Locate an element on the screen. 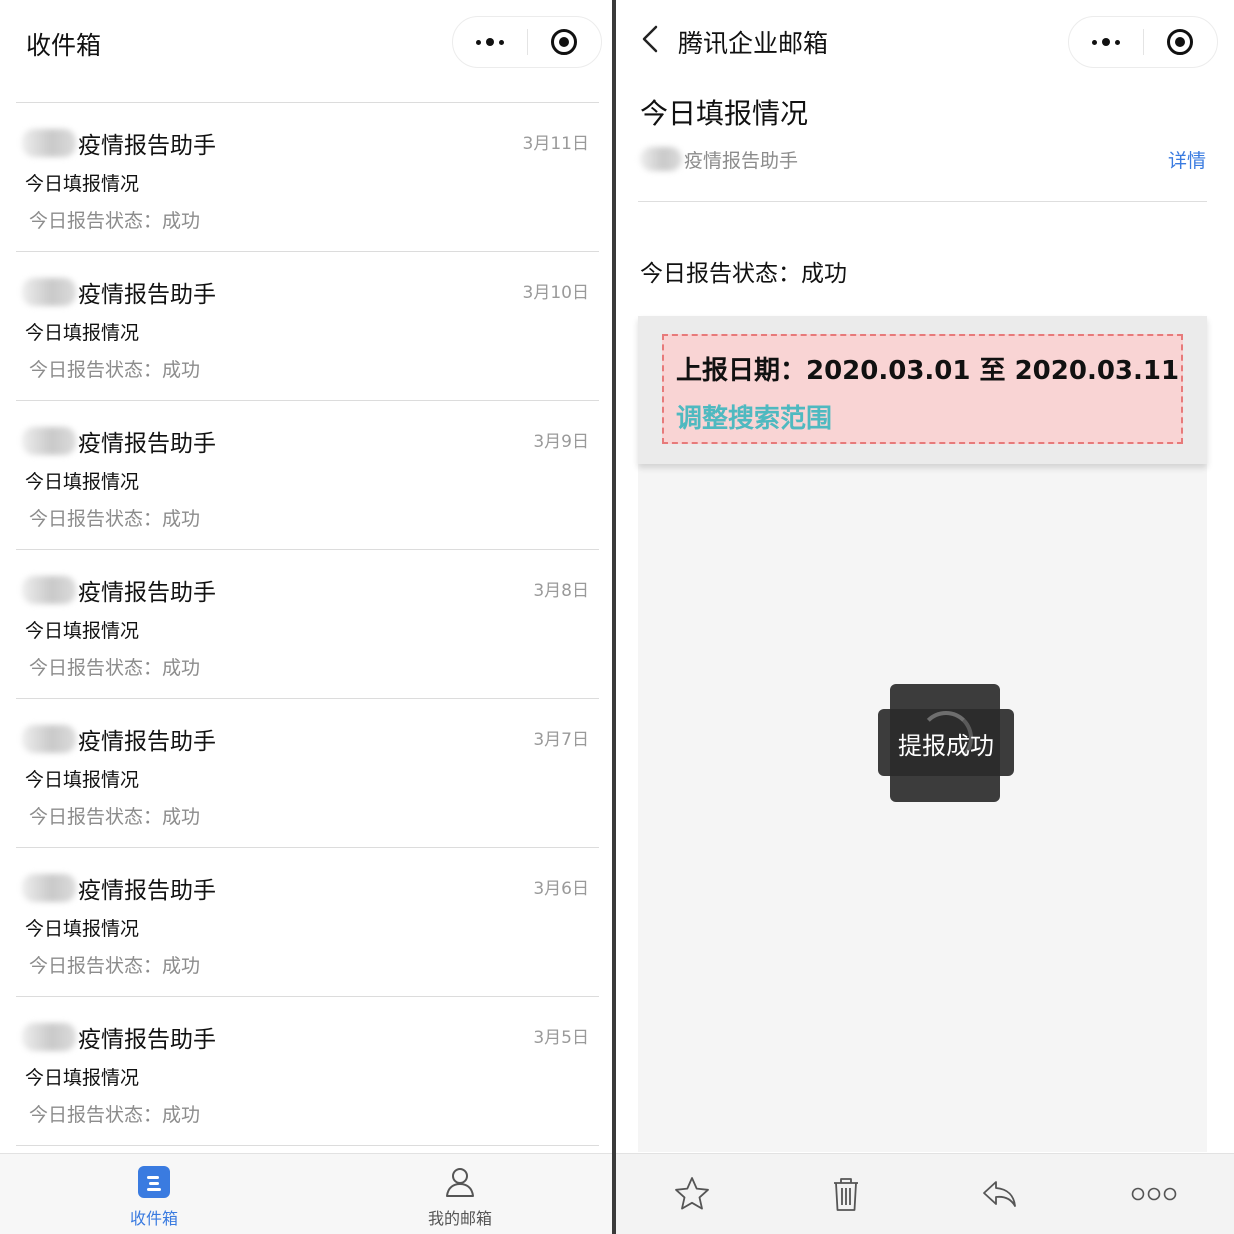 This screenshot has width=1234, height=1234. back-icon is located at coordinates (650, 39).